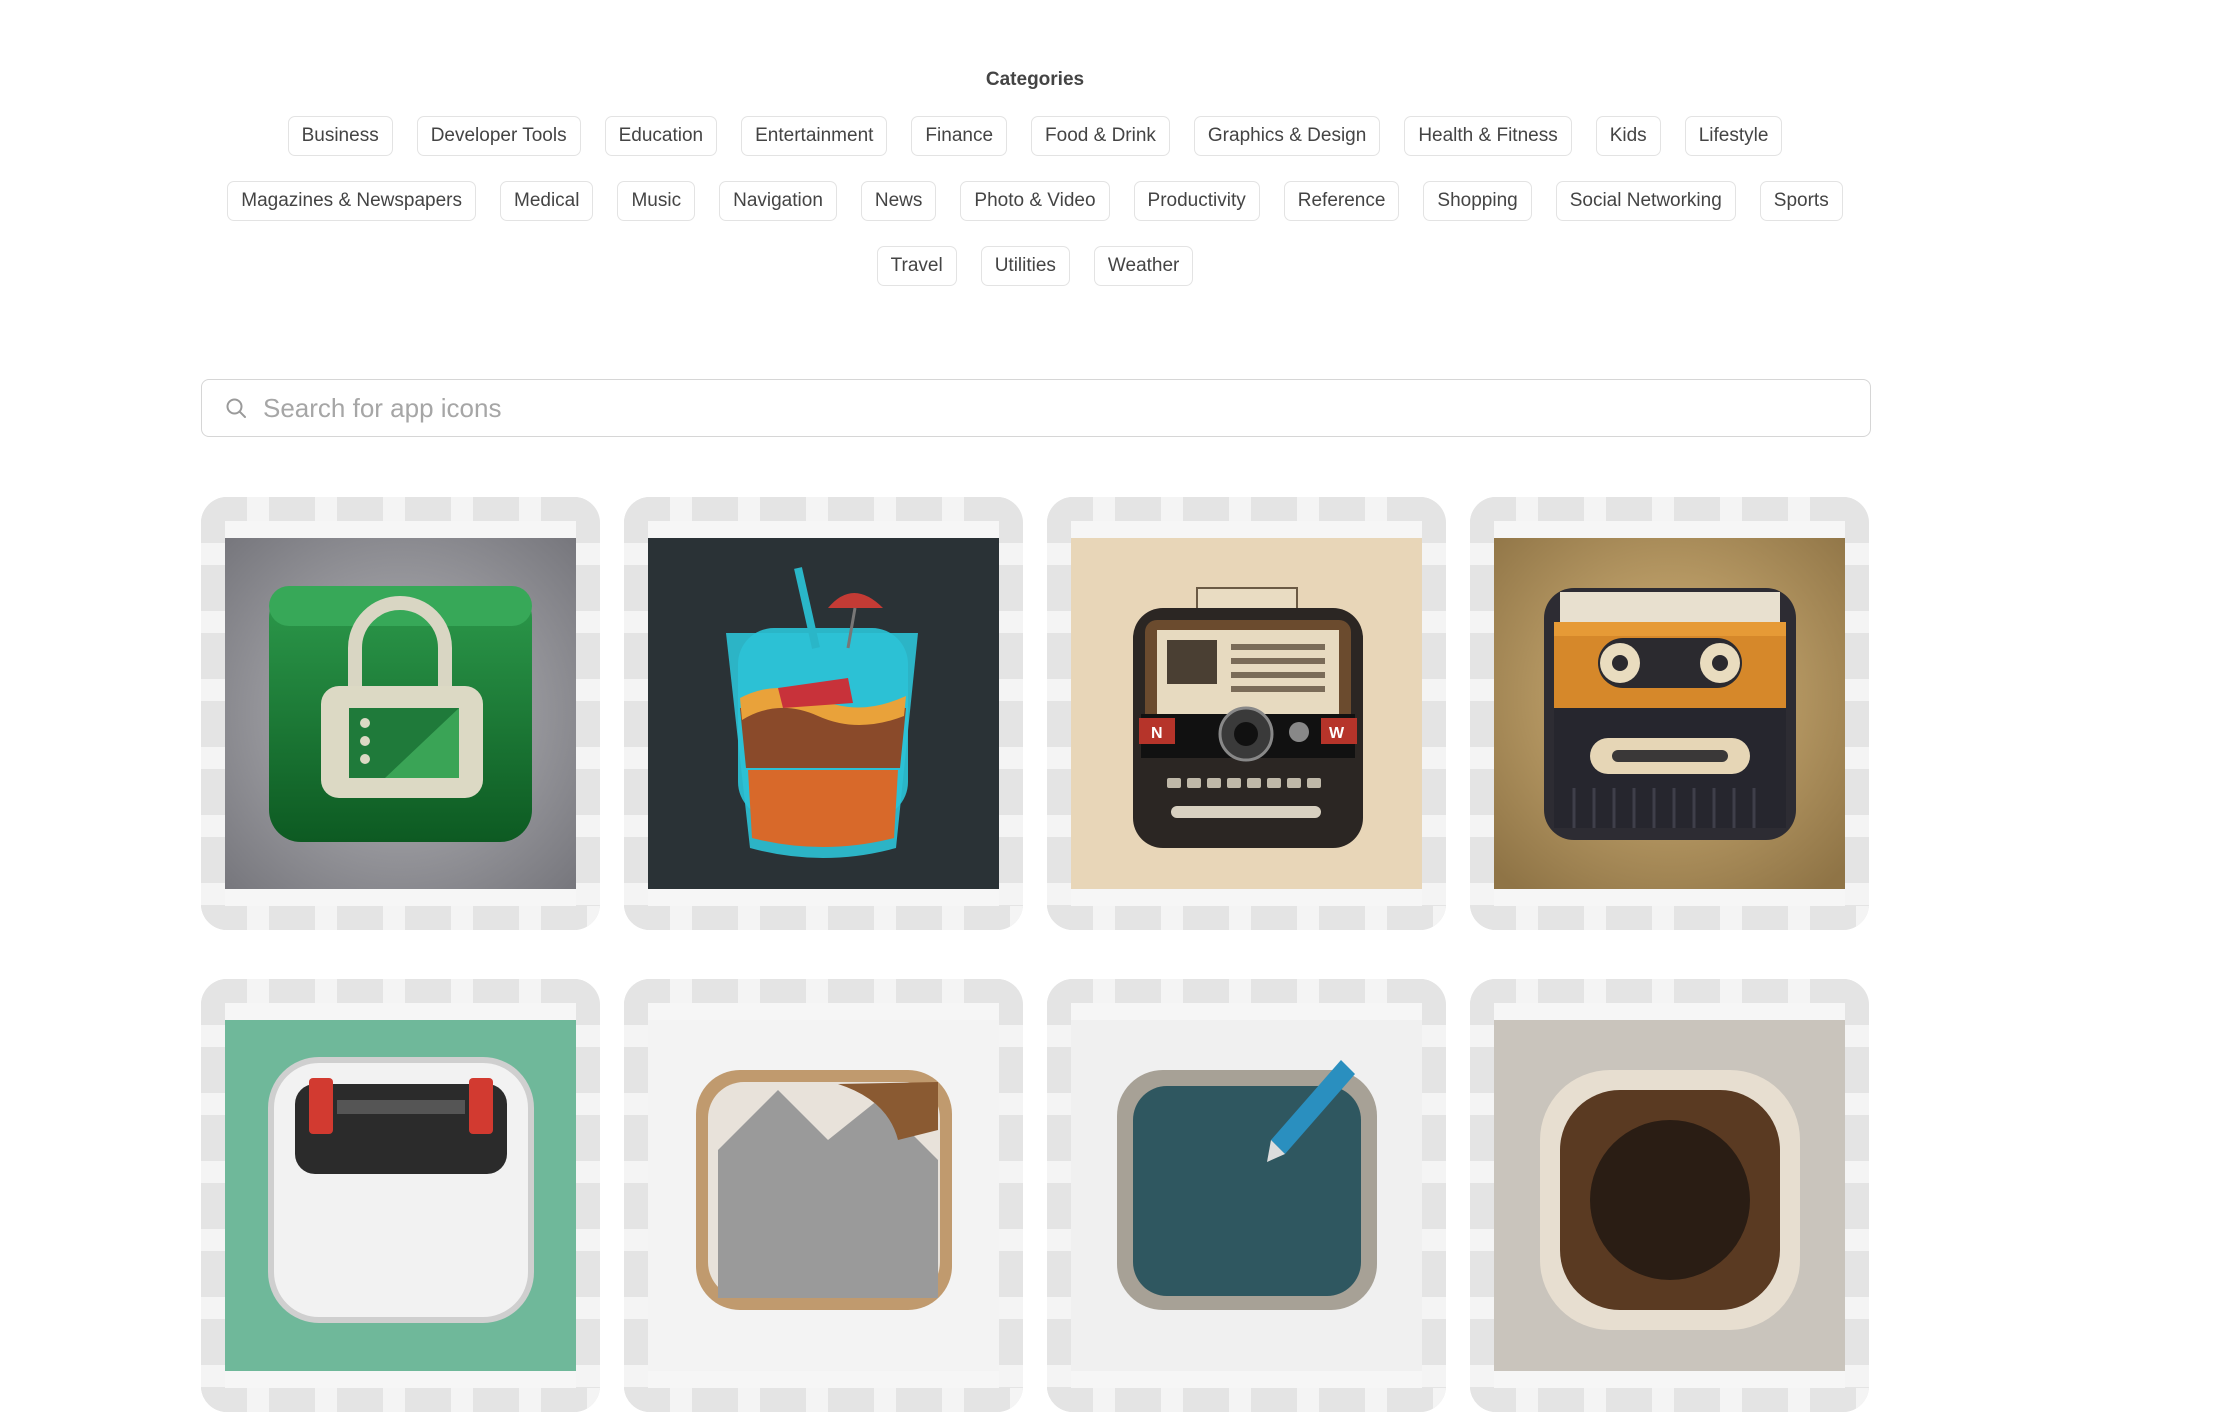 The image size is (2235, 1412). What do you see at coordinates (1488, 136) in the screenshot?
I see `category-chip-health-fitness: Health & Fitness` at bounding box center [1488, 136].